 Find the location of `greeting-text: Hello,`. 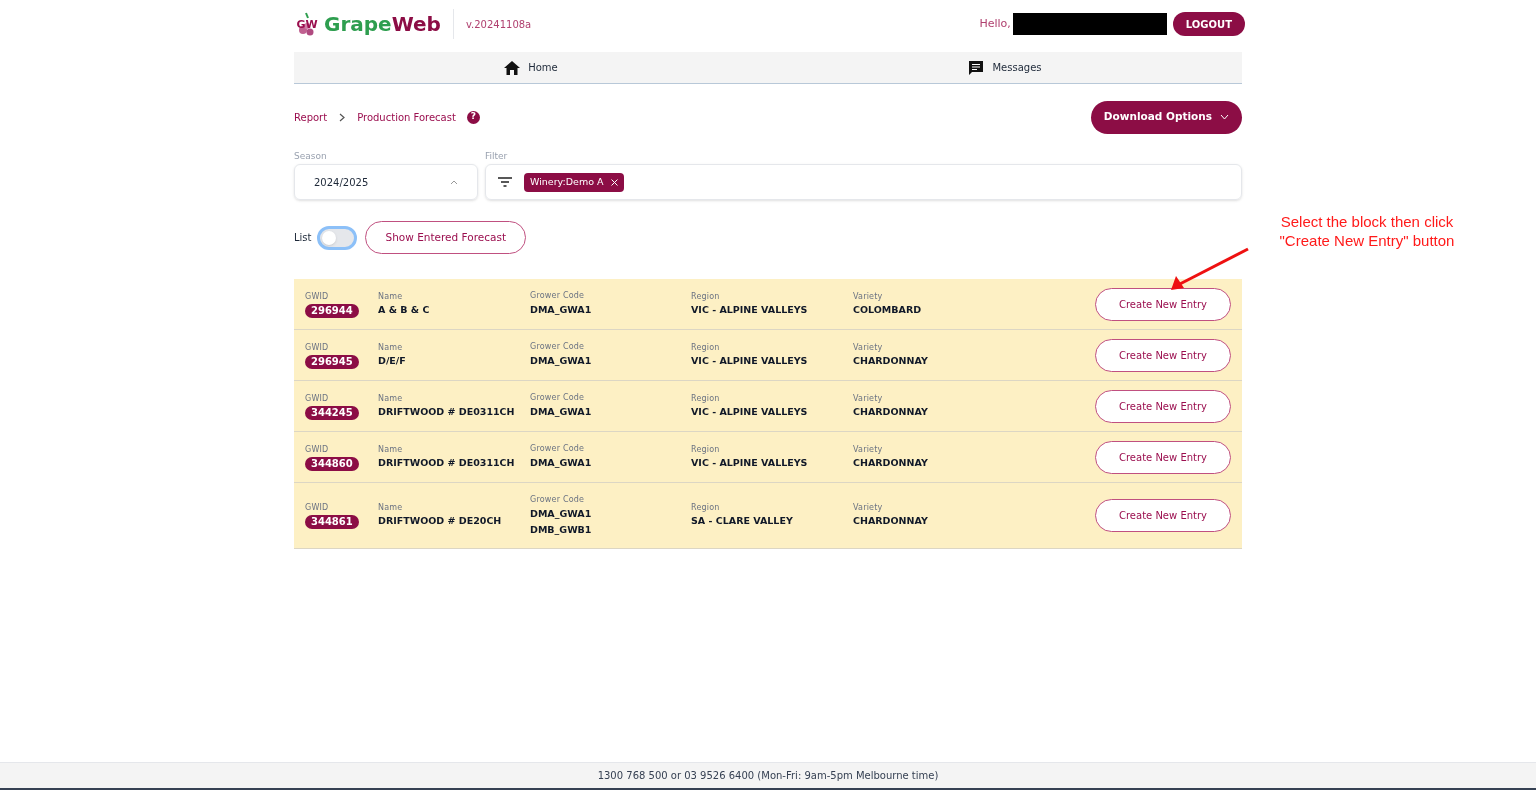

greeting-text: Hello, is located at coordinates (995, 23).